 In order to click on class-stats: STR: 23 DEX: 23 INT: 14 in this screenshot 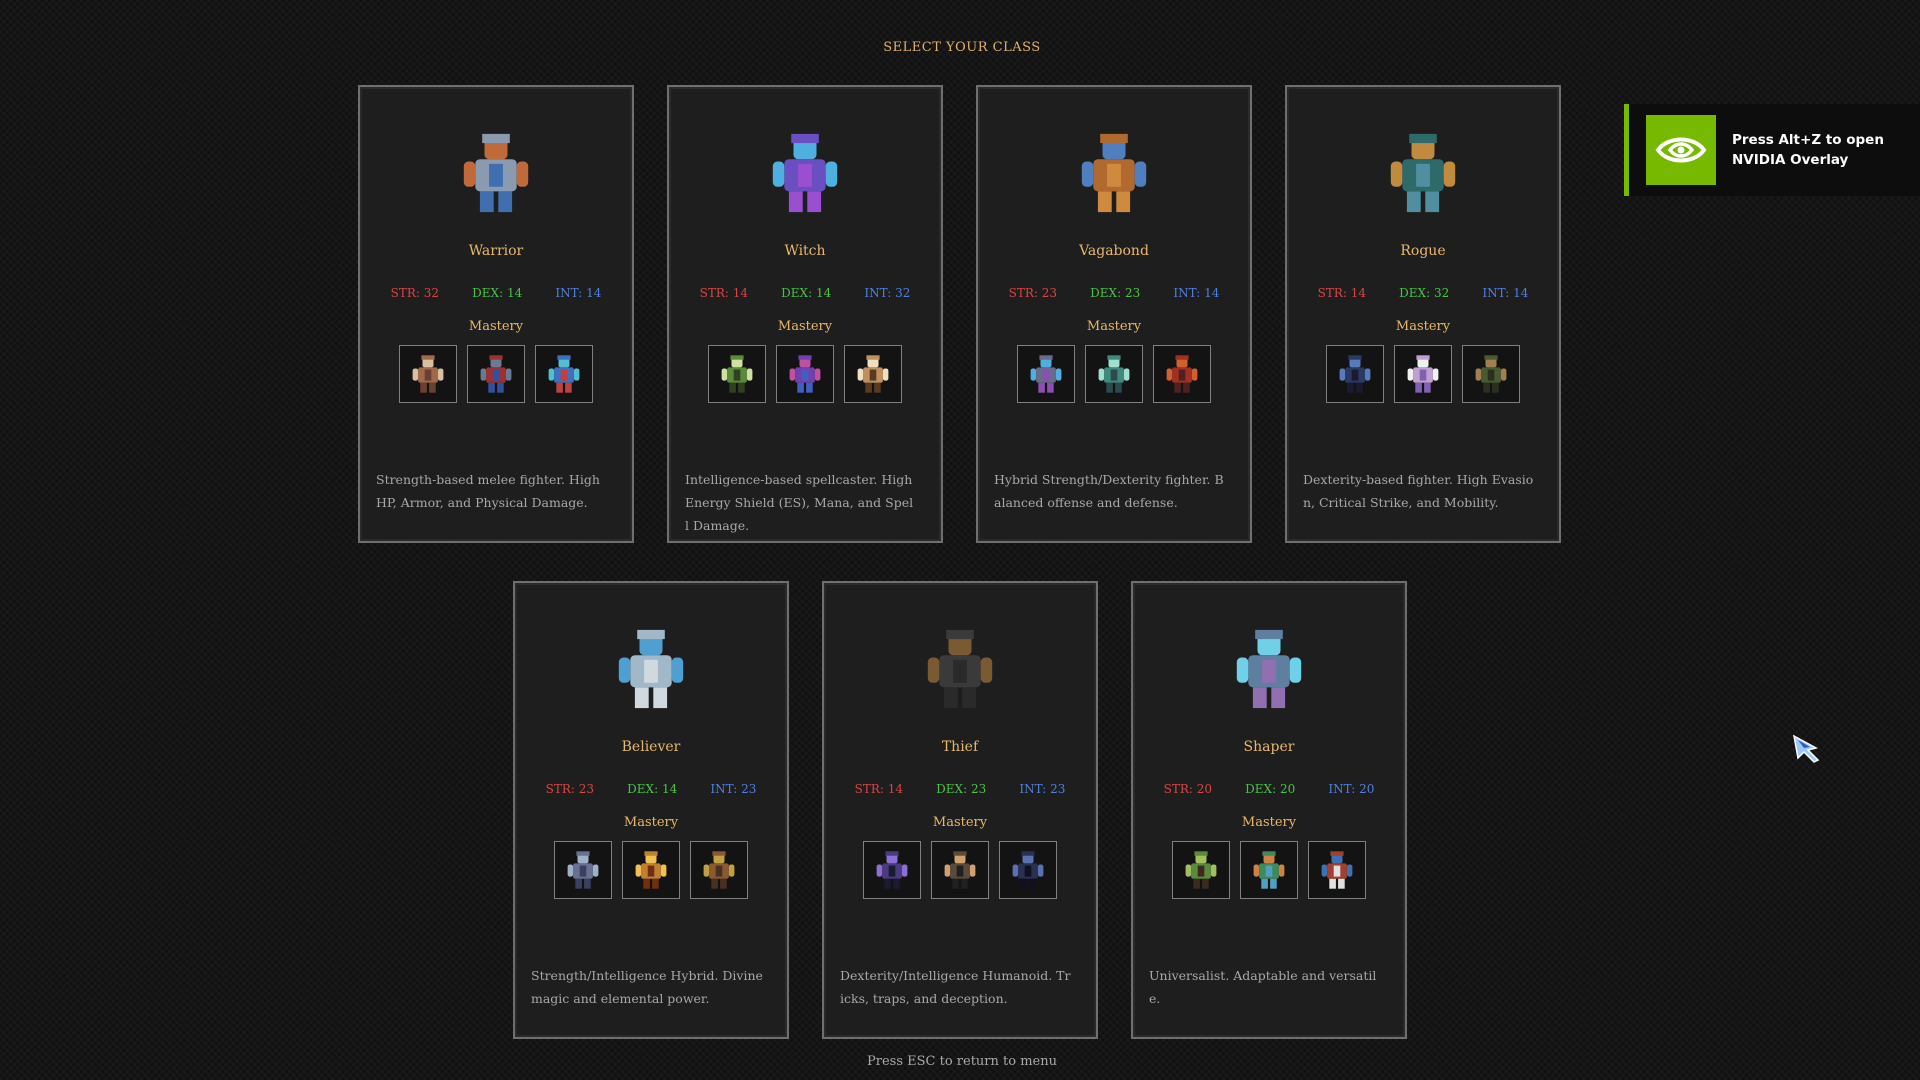, I will do `click(1114, 293)`.